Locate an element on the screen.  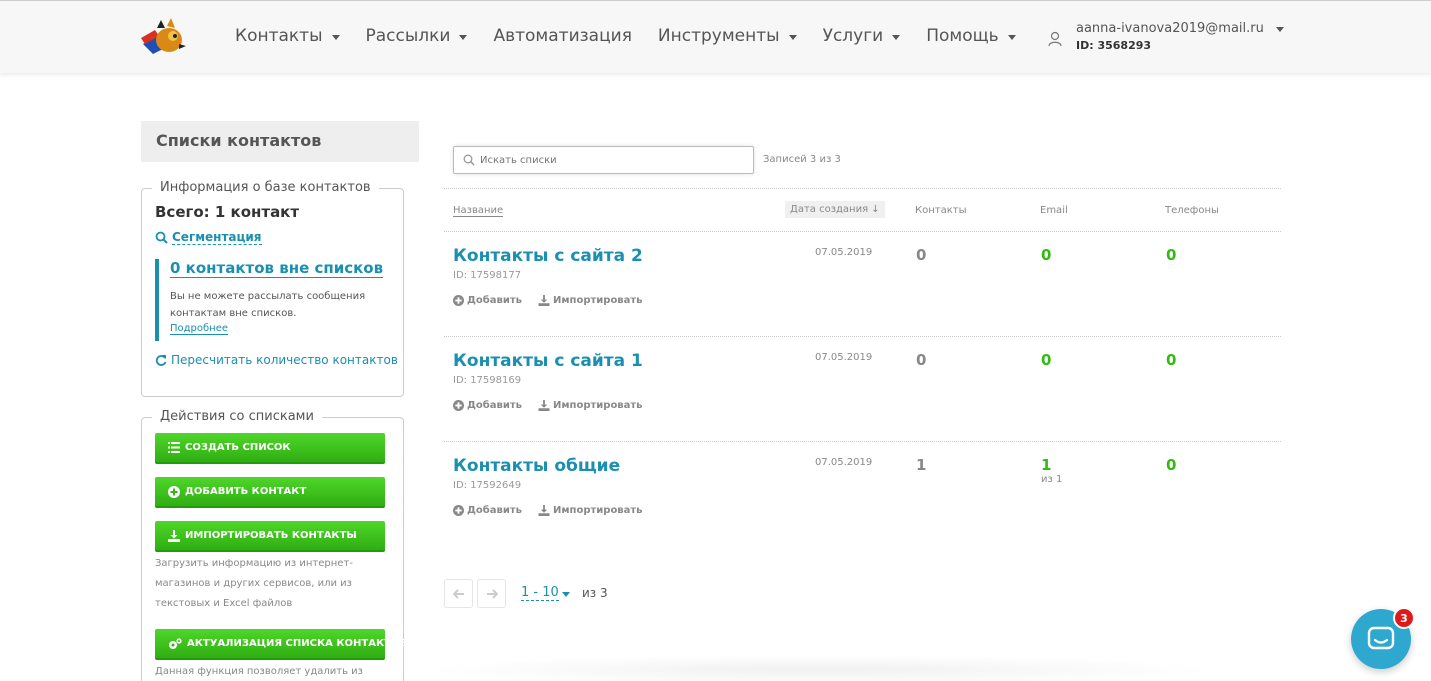
sidebar-title: Списки контактов is located at coordinates (239, 140).